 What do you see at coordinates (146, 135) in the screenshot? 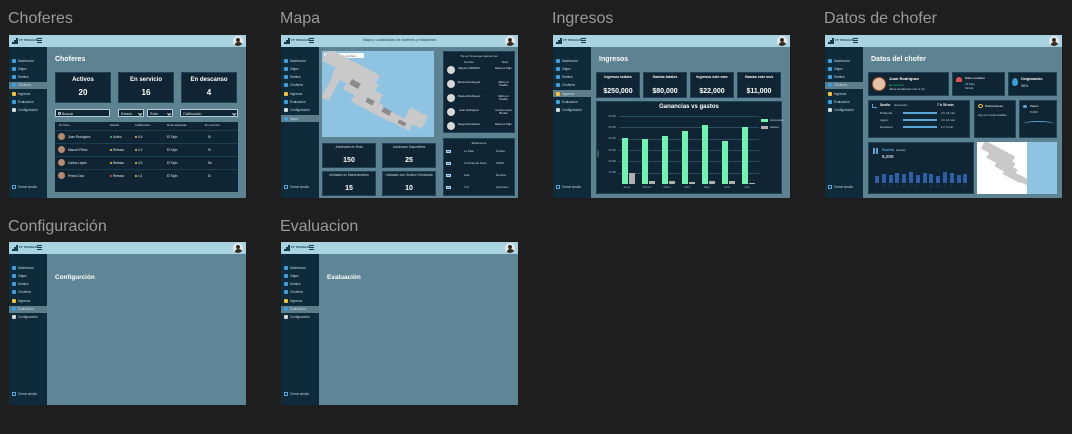
I see `table-row: Juan Rodríguez Activo 4.6 El Tajín Sí` at bounding box center [146, 135].